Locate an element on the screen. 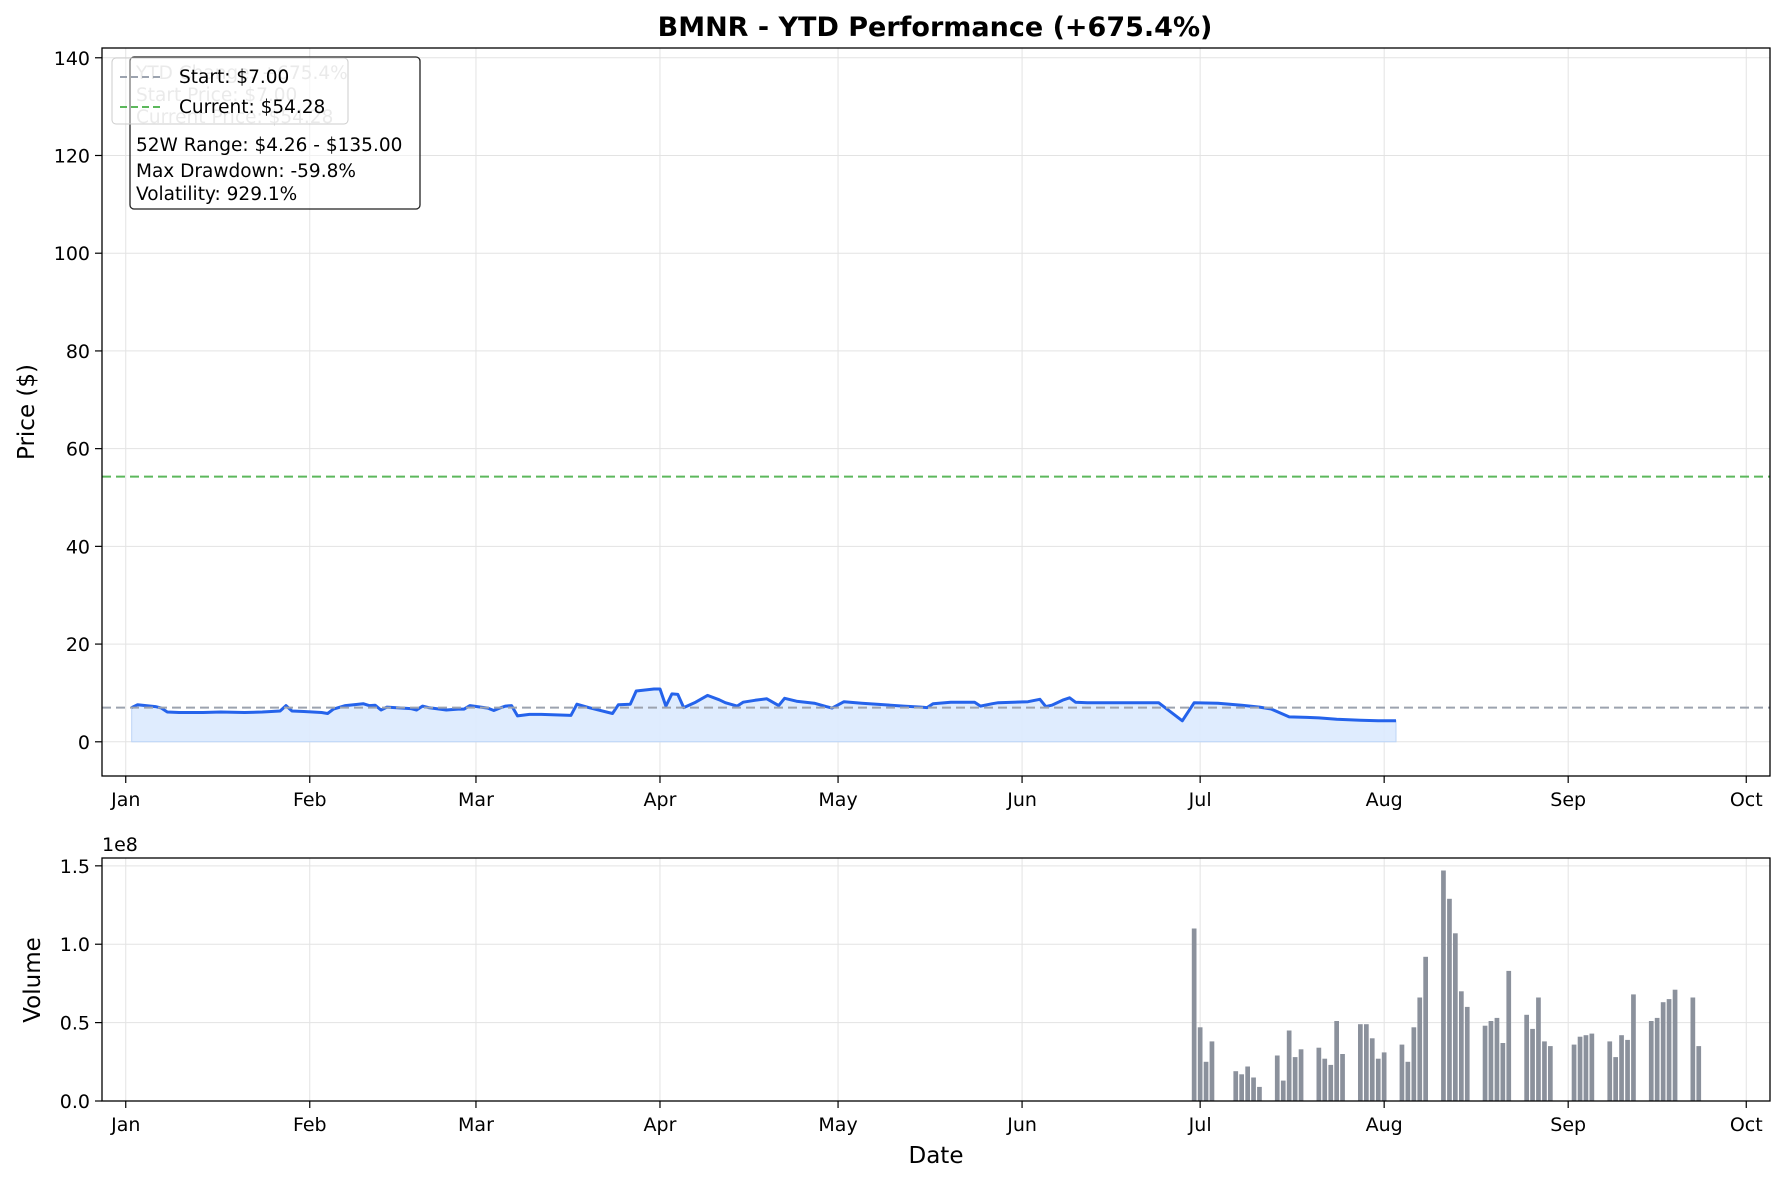  price-x-tick-label: Aug is located at coordinates (1384, 800).